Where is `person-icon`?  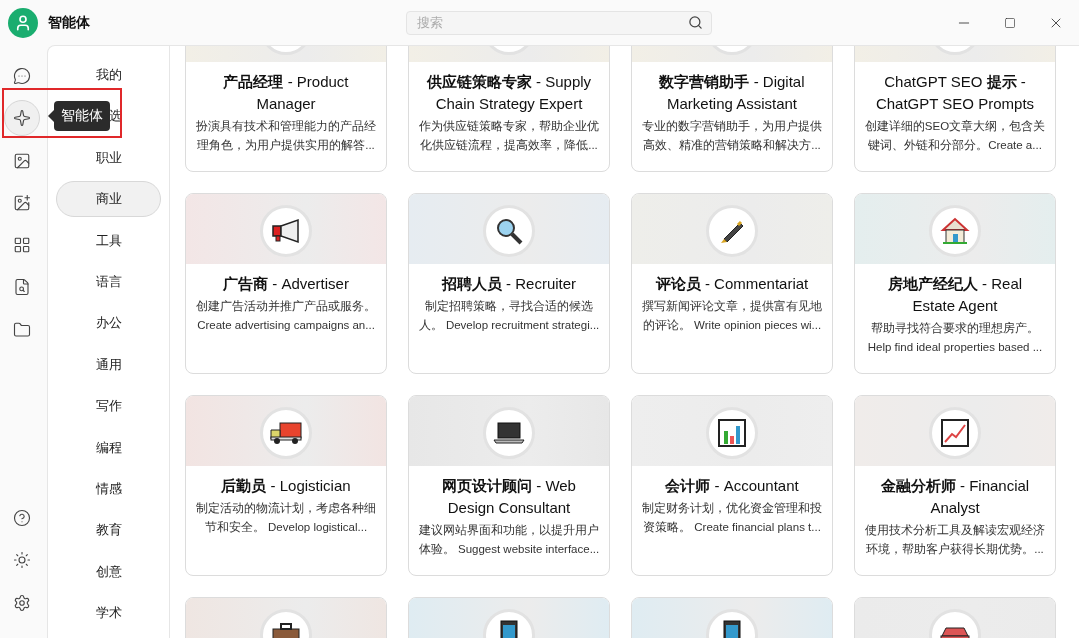
person-icon is located at coordinates (23, 22).